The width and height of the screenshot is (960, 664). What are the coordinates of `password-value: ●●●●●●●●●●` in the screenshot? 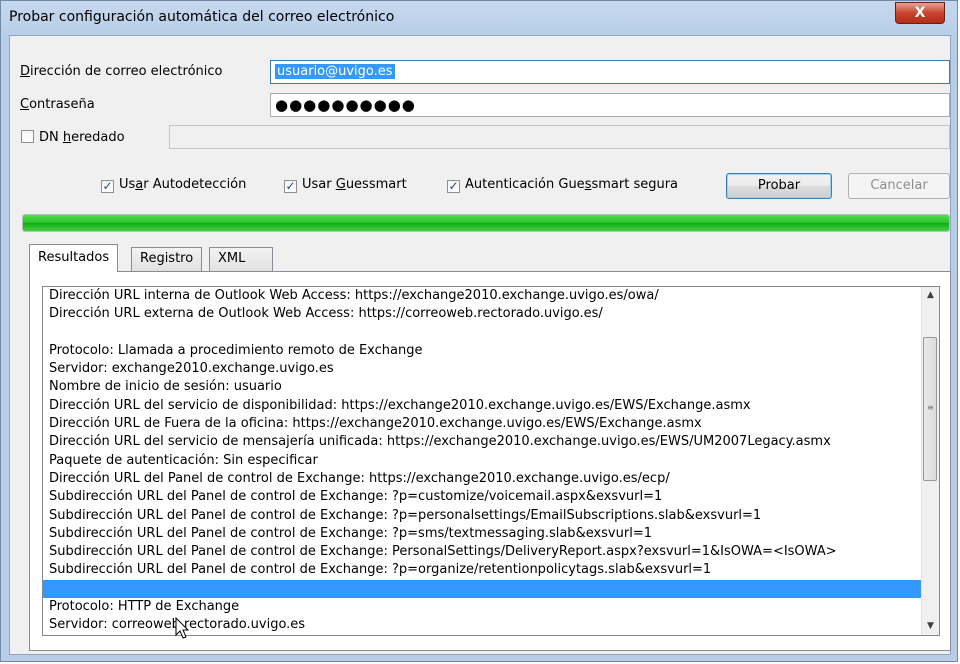 It's located at (345, 105).